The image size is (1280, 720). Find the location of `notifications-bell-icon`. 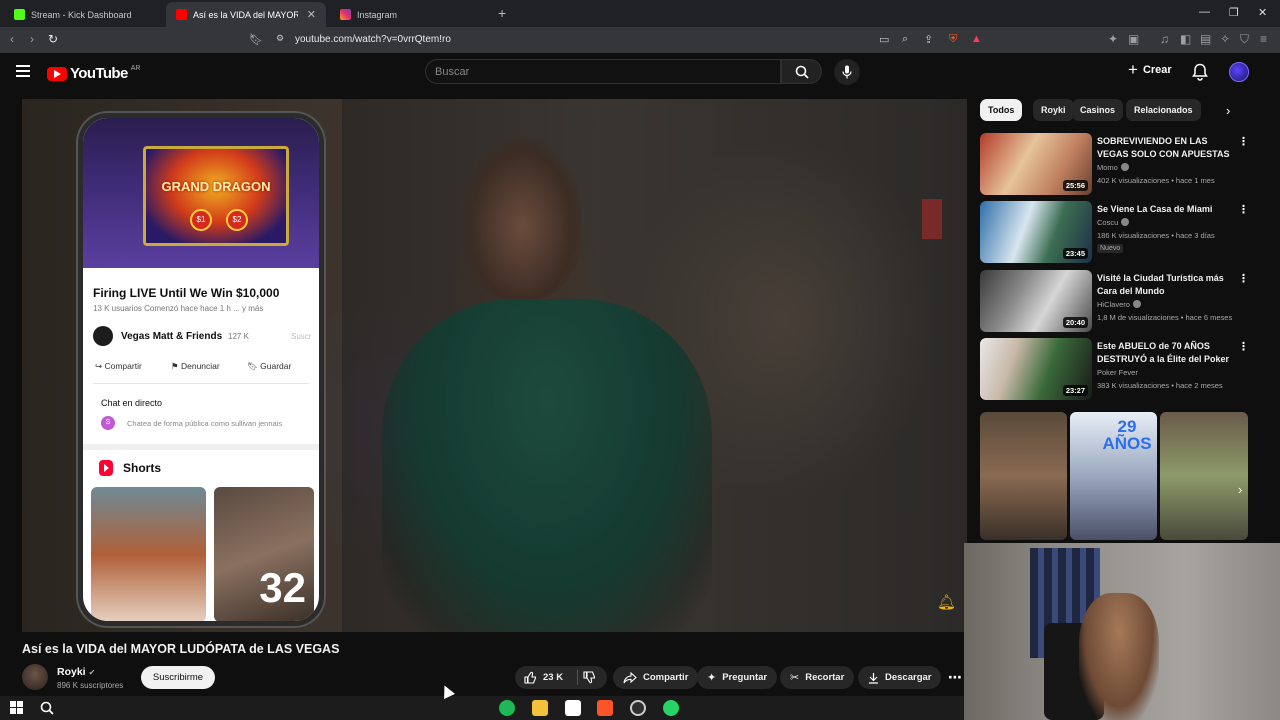

notifications-bell-icon is located at coordinates (1200, 72).